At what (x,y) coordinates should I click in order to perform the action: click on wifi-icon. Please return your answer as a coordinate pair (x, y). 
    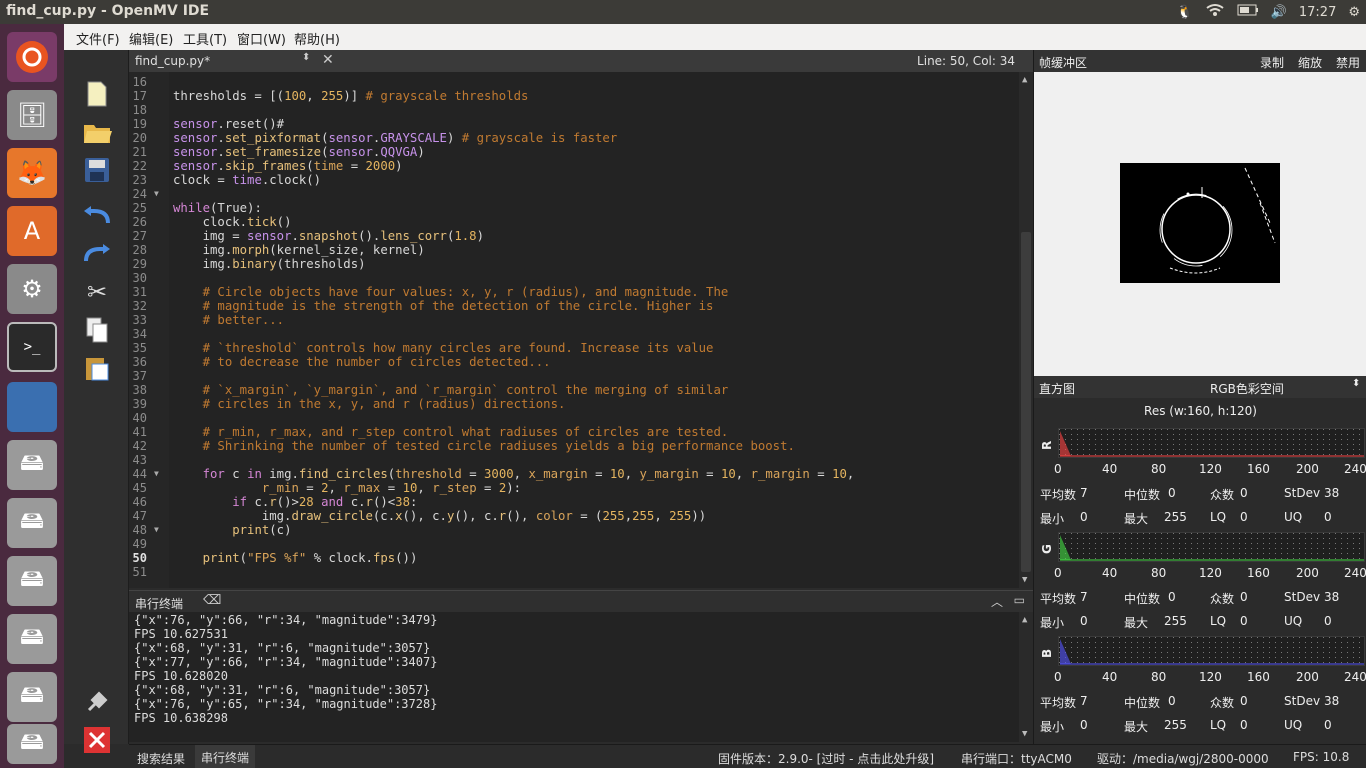
    Looking at the image, I should click on (1215, 12).